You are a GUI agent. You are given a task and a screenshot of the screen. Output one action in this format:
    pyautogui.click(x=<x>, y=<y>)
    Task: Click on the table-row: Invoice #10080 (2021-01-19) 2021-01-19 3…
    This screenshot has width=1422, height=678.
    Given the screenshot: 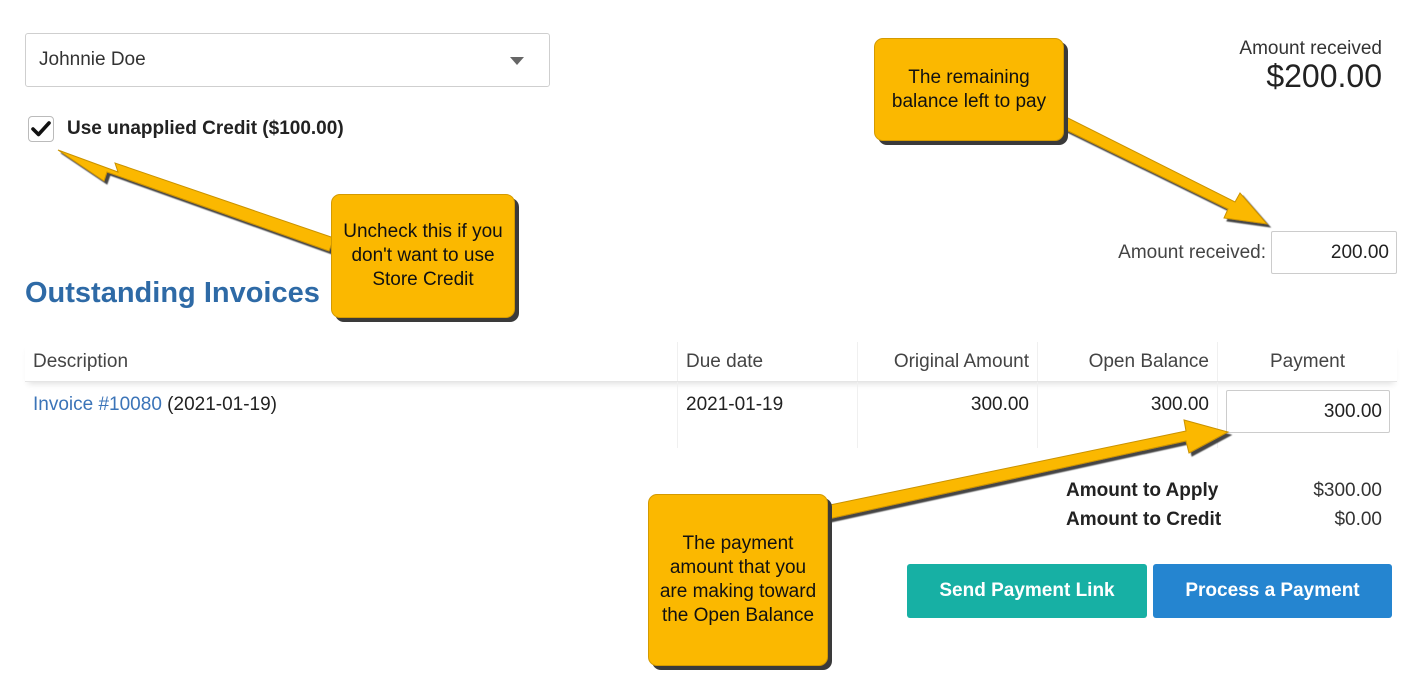 What is the action you would take?
    pyautogui.click(x=711, y=415)
    